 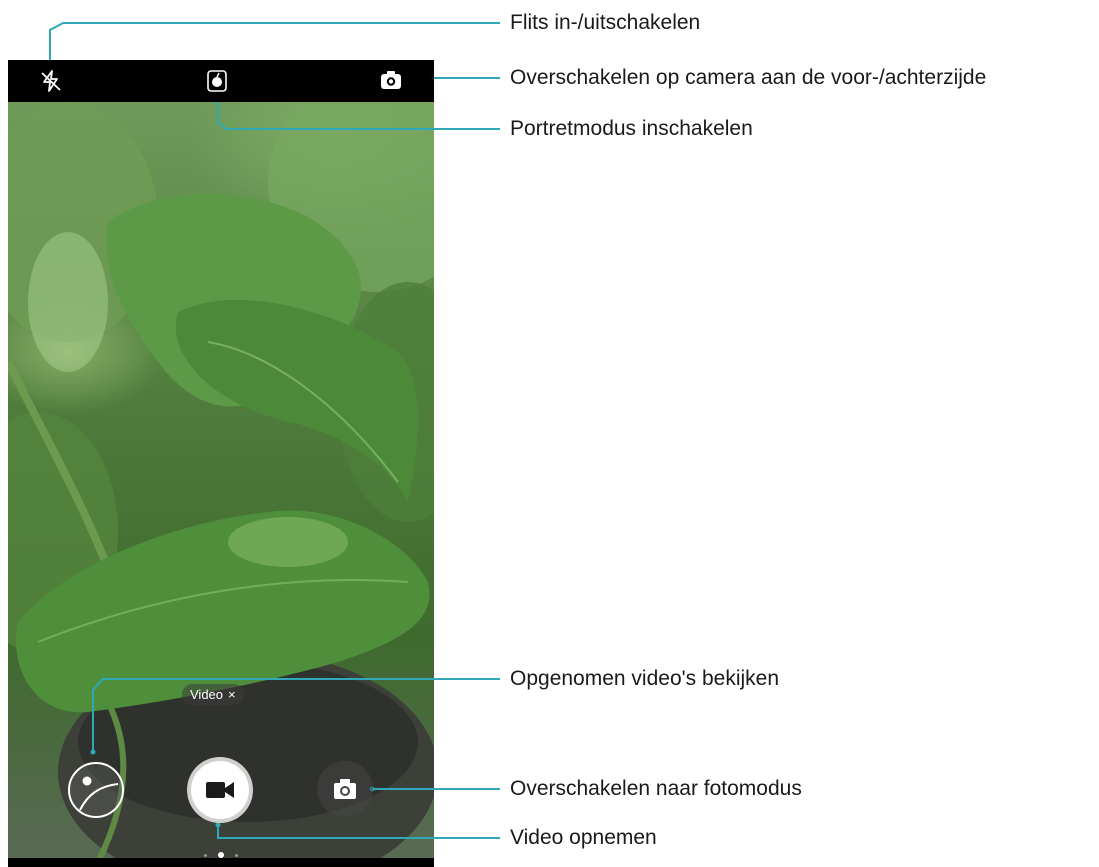 I want to click on page-dot-active, so click(x=221, y=855).